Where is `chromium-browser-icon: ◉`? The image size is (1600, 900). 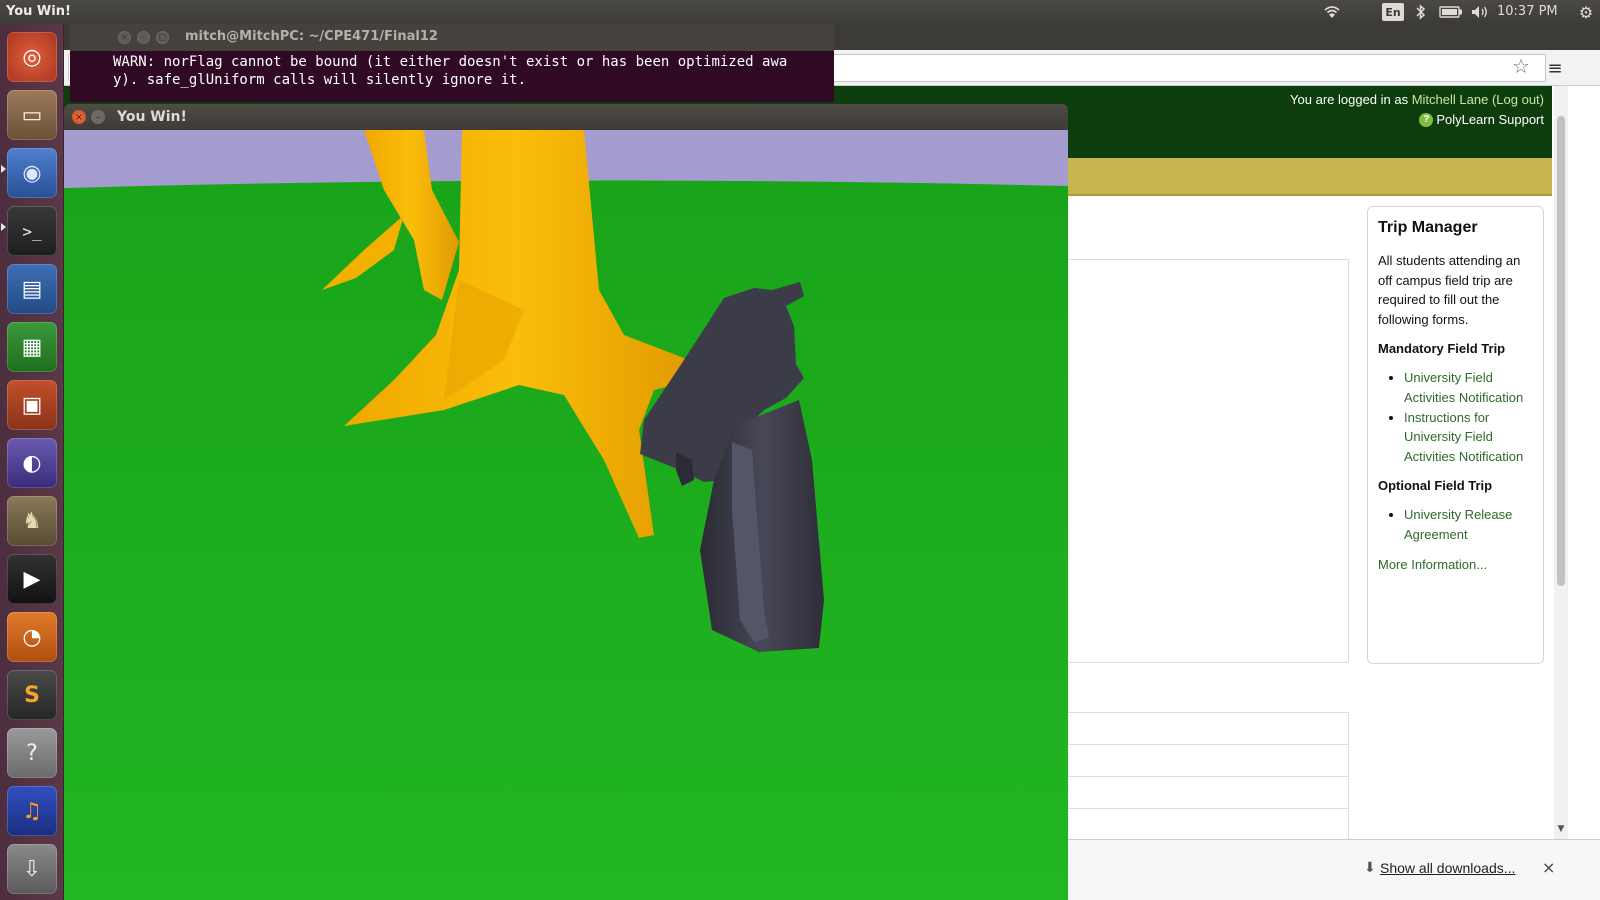
chromium-browser-icon: ◉ is located at coordinates (32, 173).